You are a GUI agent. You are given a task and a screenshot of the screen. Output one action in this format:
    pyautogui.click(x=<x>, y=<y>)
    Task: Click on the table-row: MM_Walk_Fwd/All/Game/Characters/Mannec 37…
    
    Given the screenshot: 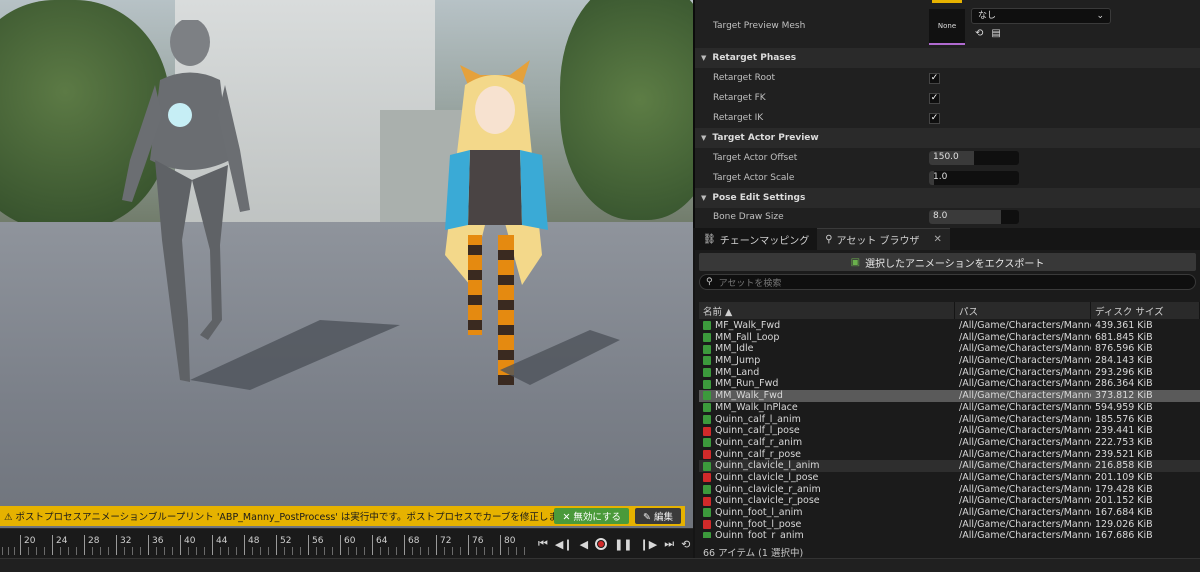 What is the action you would take?
    pyautogui.click(x=949, y=396)
    